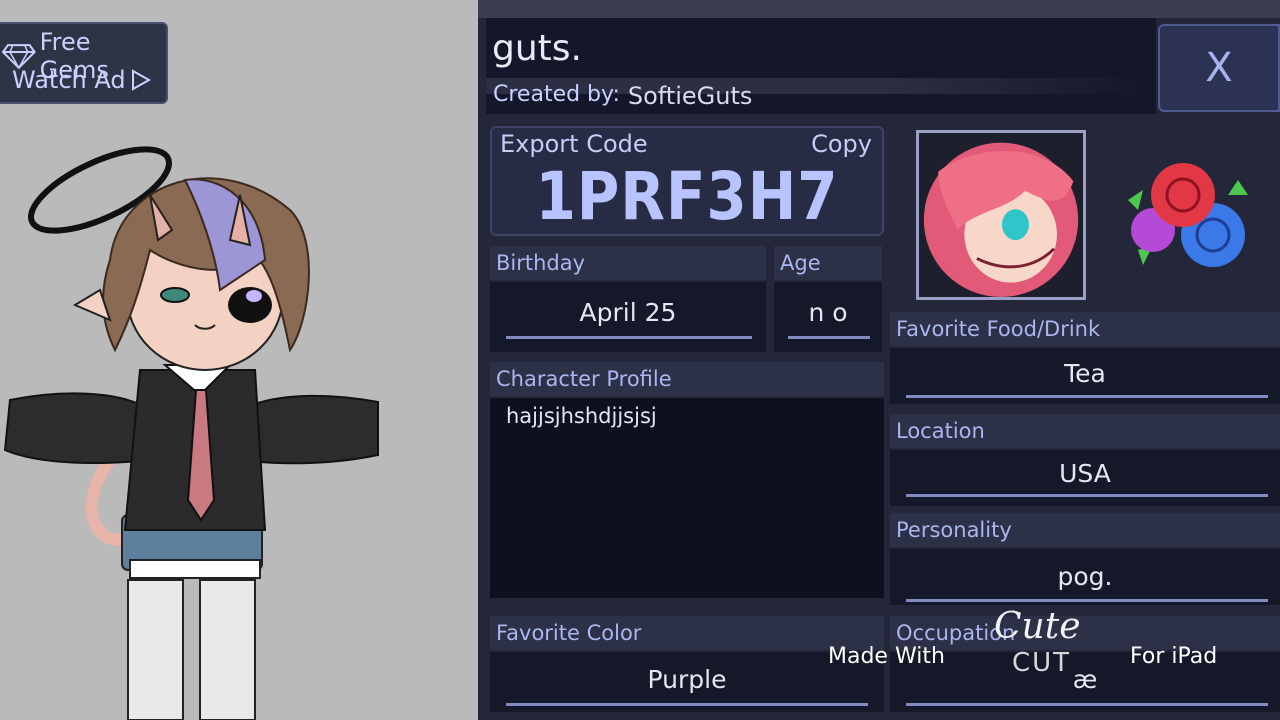  Describe the element at coordinates (1037, 626) in the screenshot. I see `watermark-cute: Cute` at that location.